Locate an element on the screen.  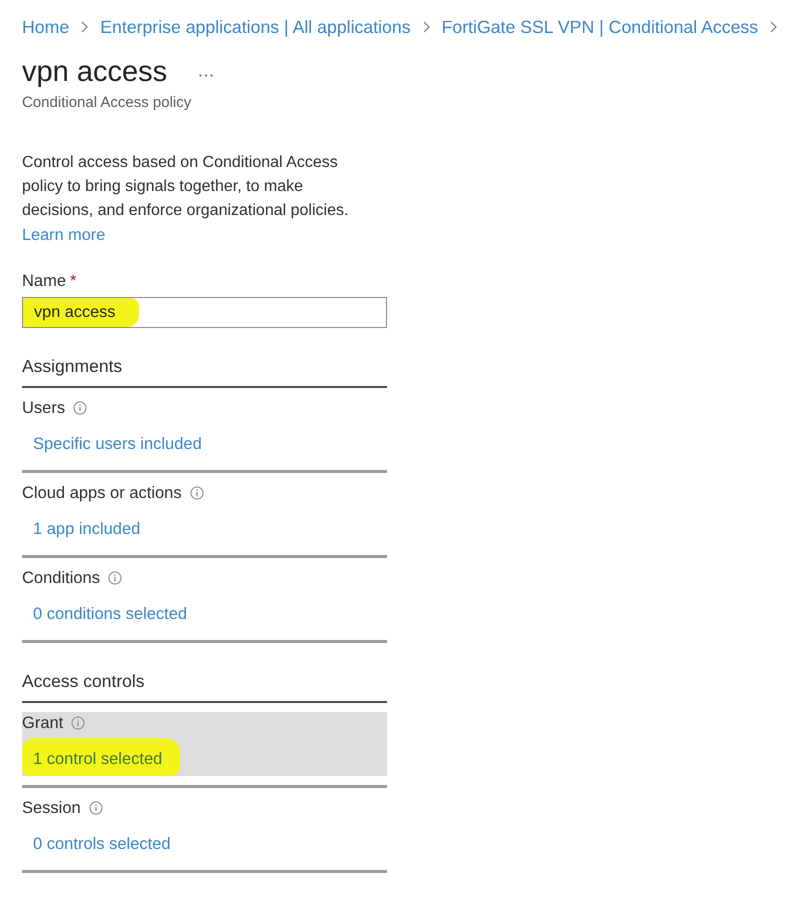
breadcrumb-link: FortiGate SSL VPN | Conditional Access is located at coordinates (600, 27).